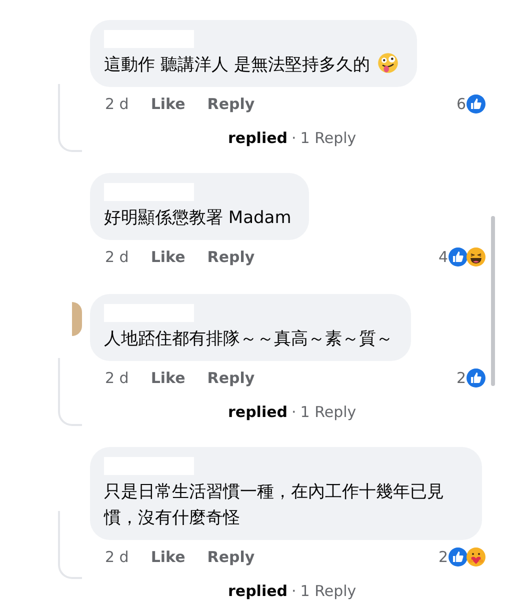  I want to click on avatar, so click(77, 319).